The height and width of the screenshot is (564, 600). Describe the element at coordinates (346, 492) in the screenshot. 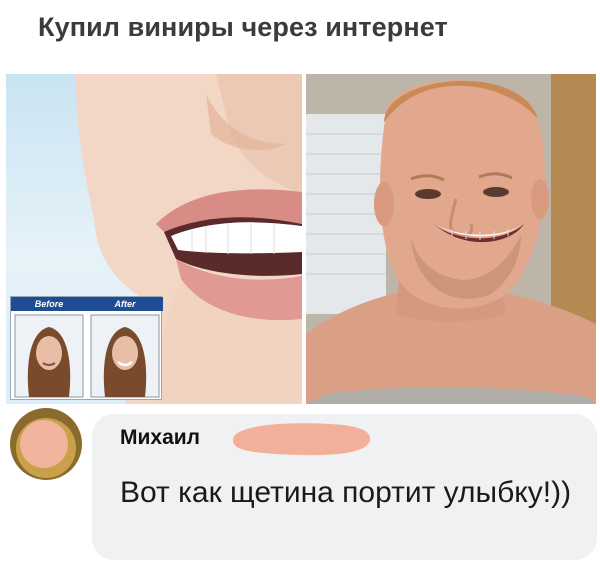

I see `comment-text: Вот как щетина портит улыбку!))` at that location.